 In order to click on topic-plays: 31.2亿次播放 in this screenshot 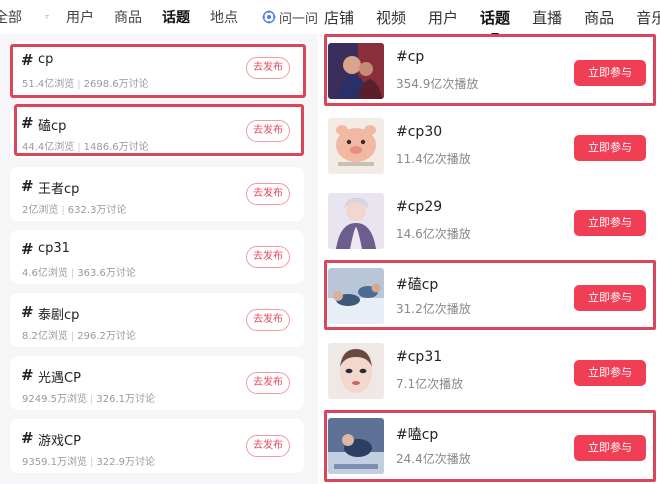, I will do `click(433, 309)`.